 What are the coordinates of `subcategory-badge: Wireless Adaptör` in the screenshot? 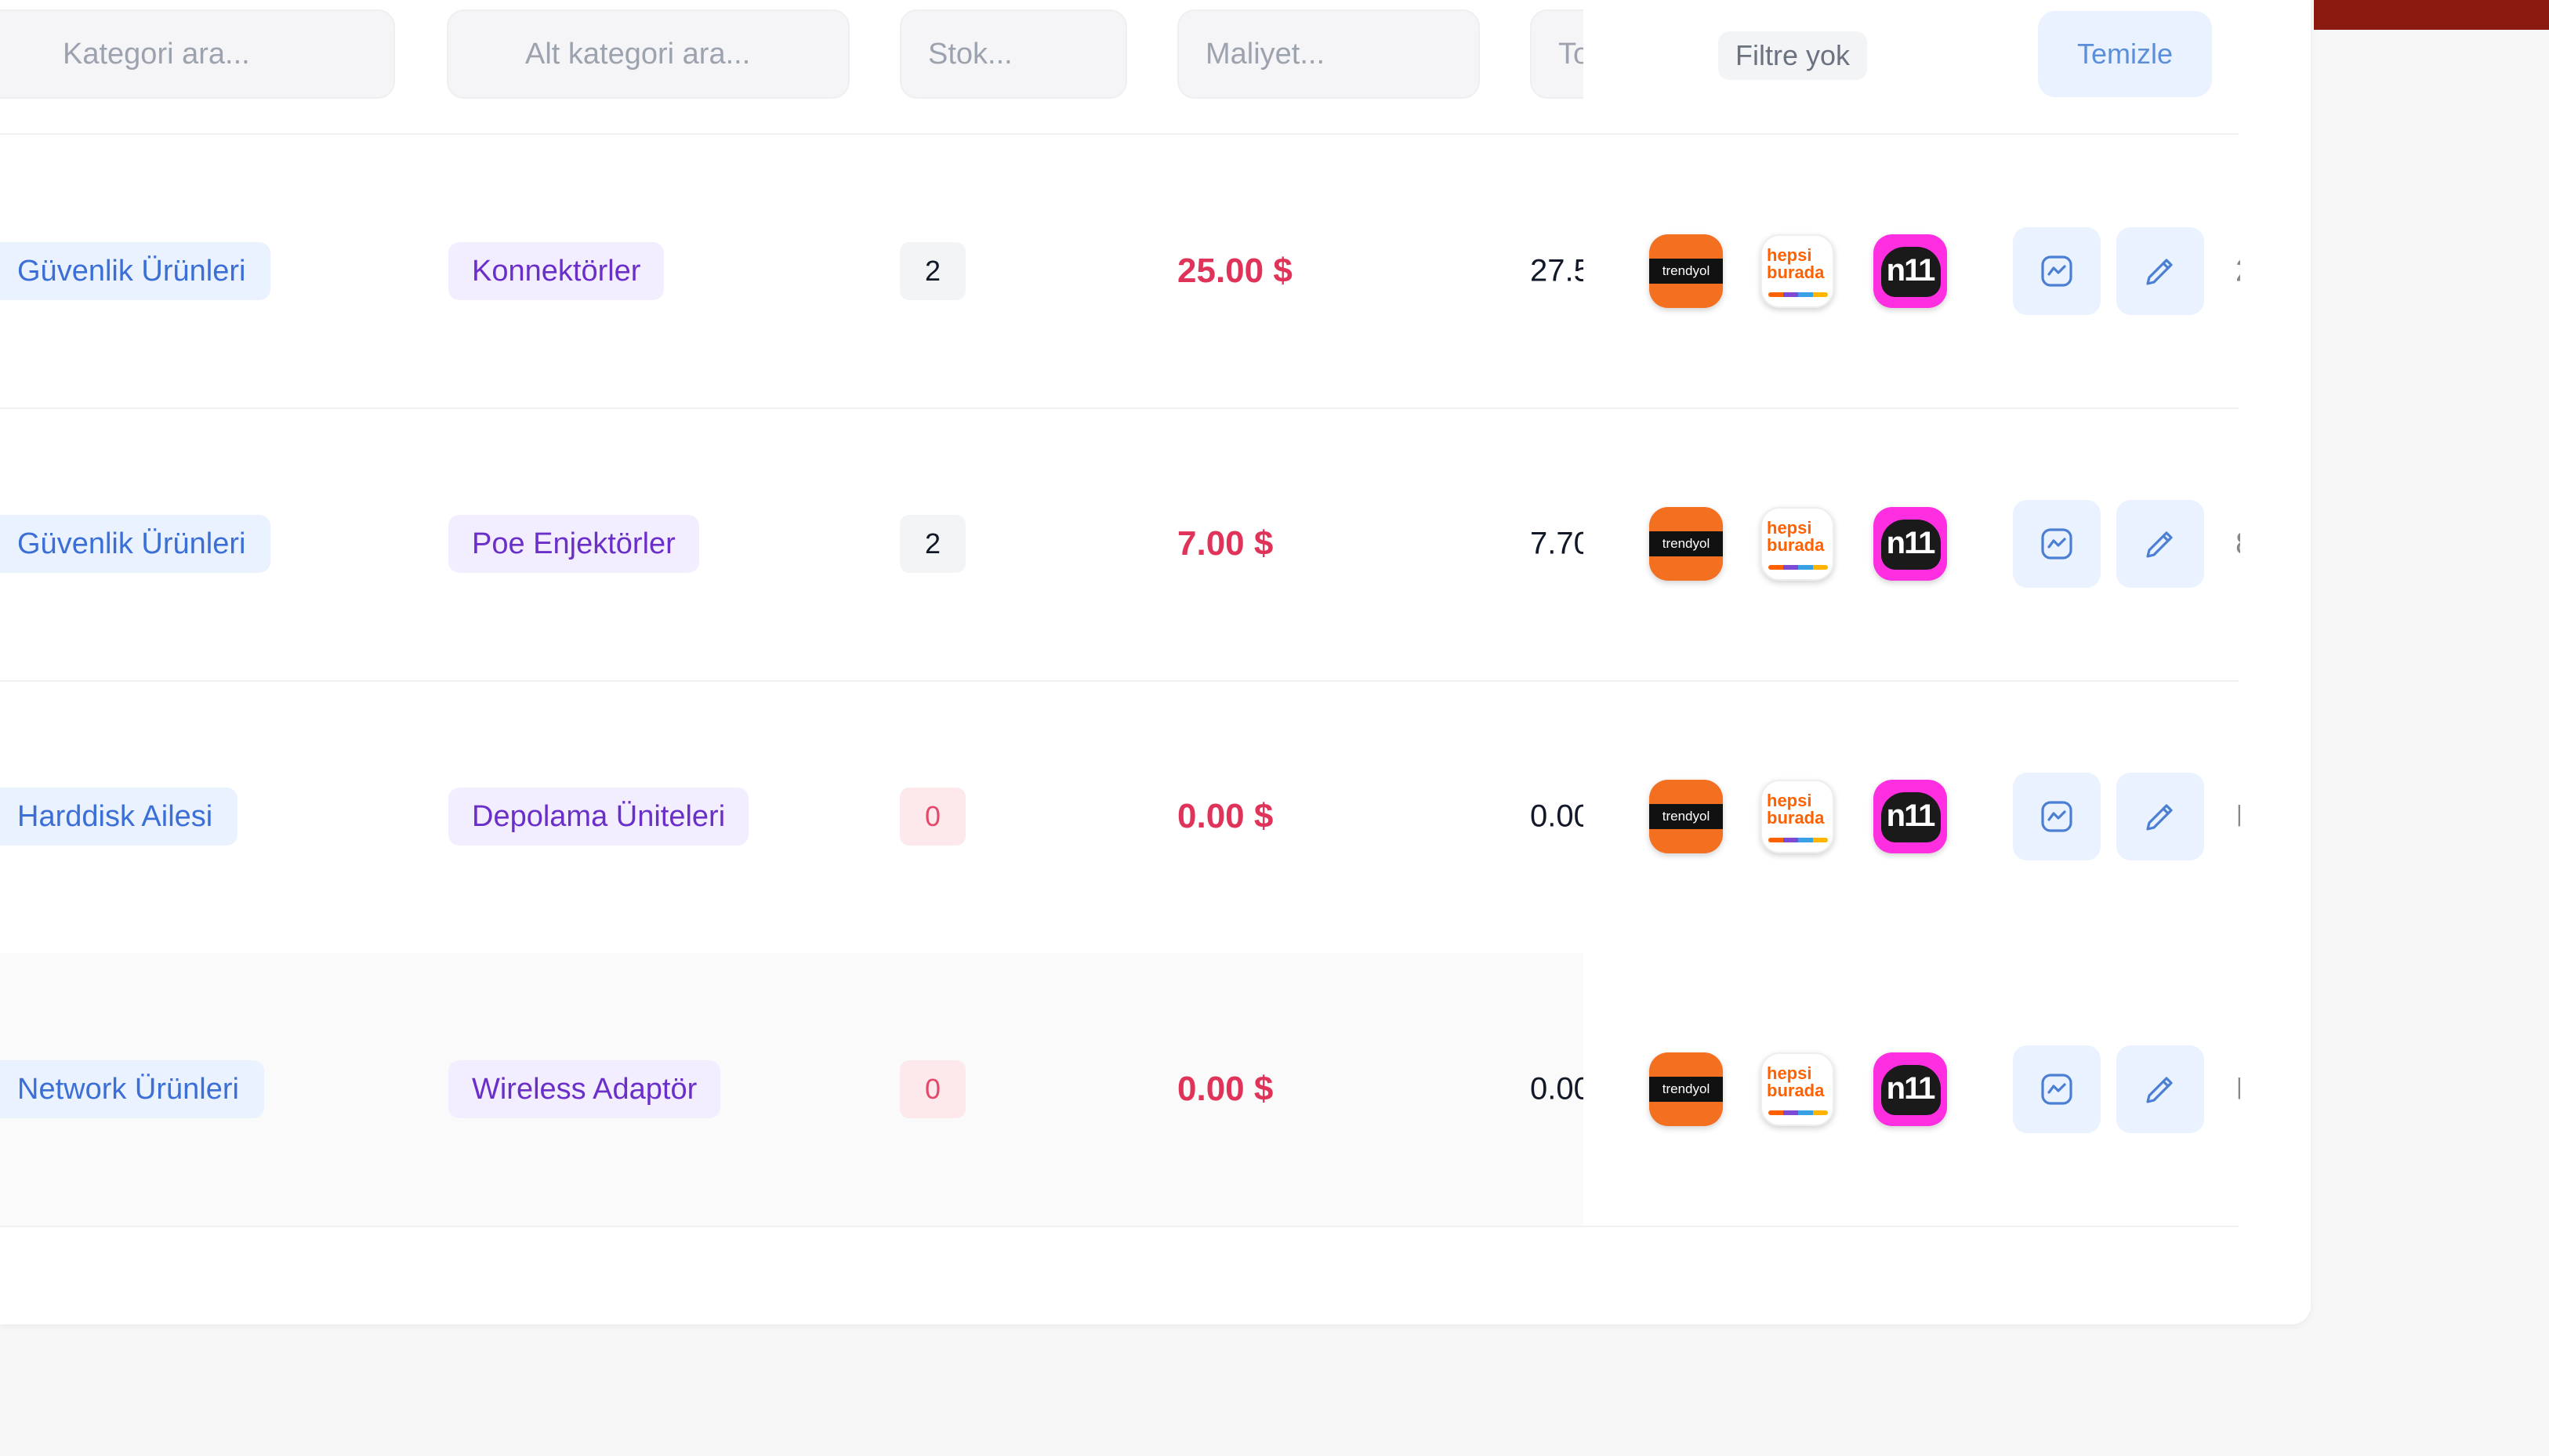 It's located at (584, 1089).